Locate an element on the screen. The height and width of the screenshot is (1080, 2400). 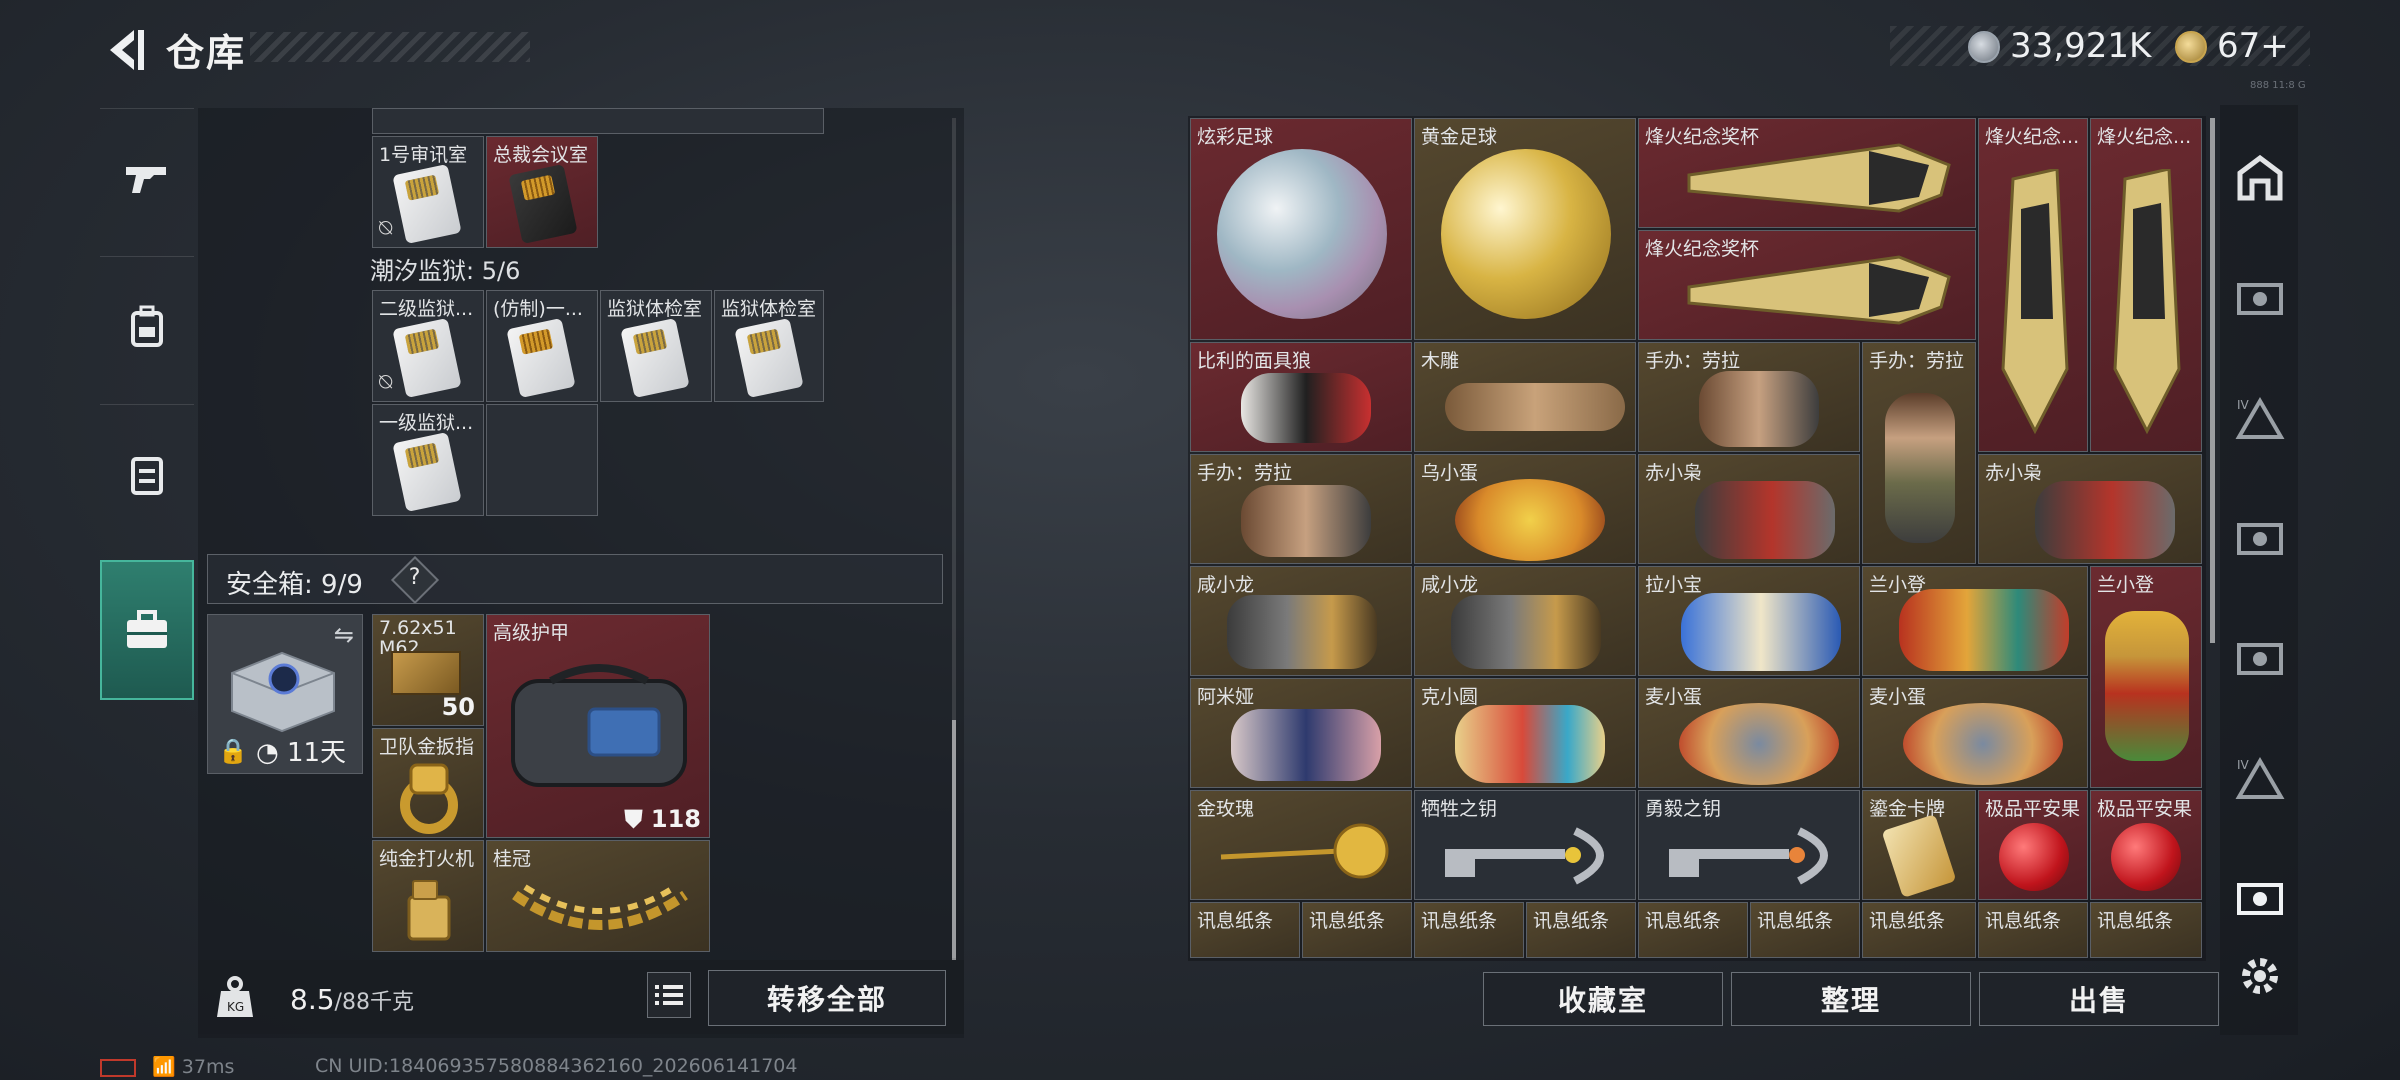
item-label: 勇毅之钥 is located at coordinates (1683, 809).